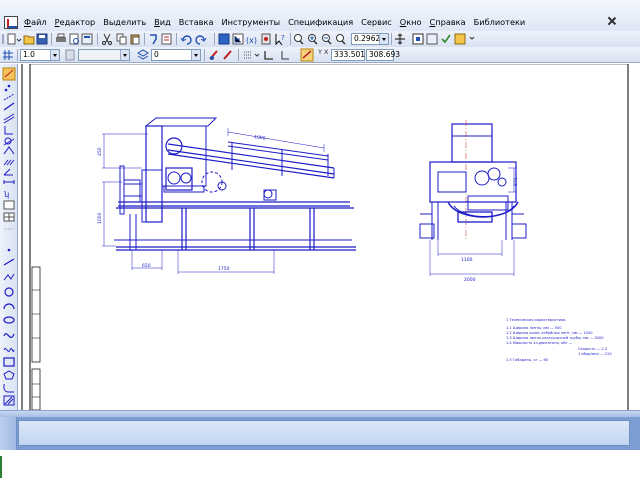 Image resolution: width=640 pixels, height=480 pixels. Describe the element at coordinates (250, 22) in the screenshot. I see `menu-tools: Инструменты` at that location.